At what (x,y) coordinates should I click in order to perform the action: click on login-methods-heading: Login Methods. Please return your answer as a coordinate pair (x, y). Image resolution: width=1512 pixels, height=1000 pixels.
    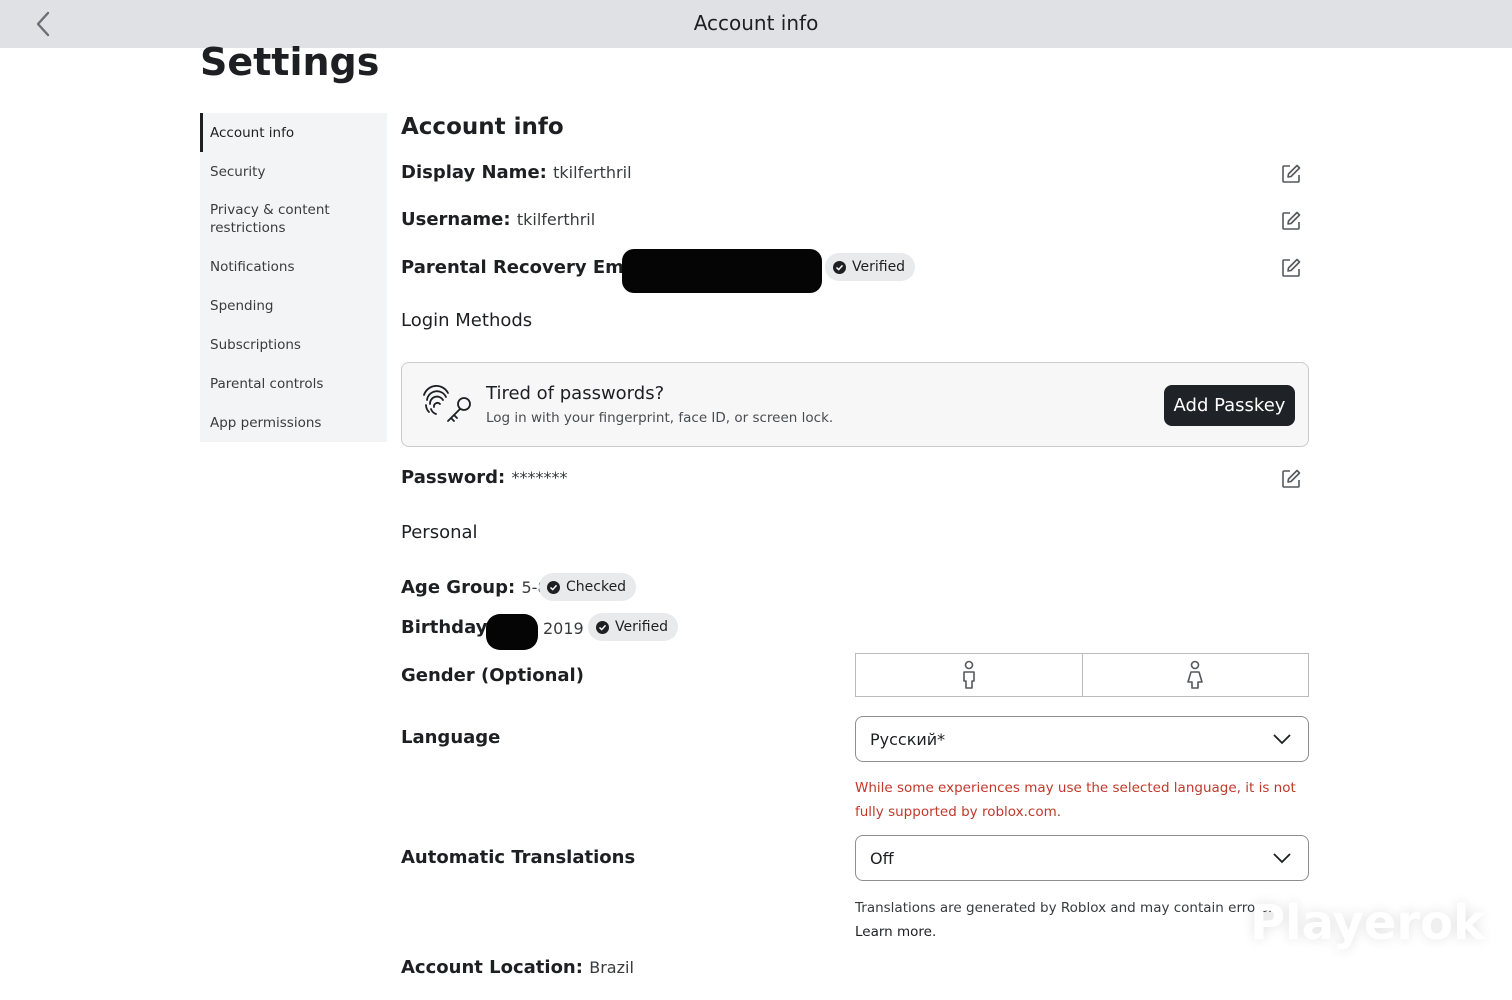
    Looking at the image, I should click on (467, 320).